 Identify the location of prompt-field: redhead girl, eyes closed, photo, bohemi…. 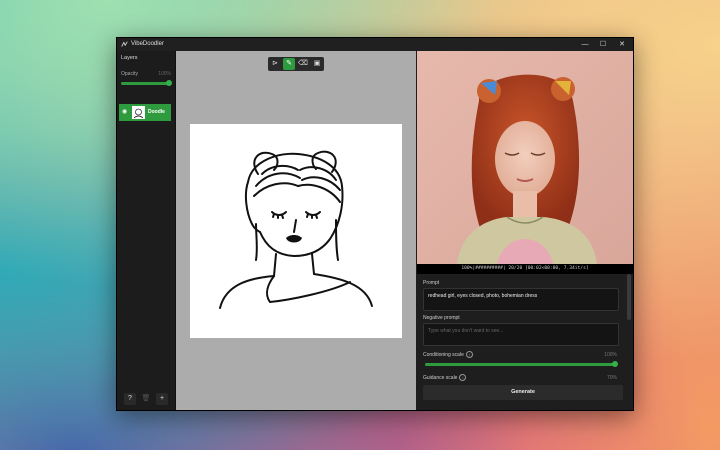
(521, 299).